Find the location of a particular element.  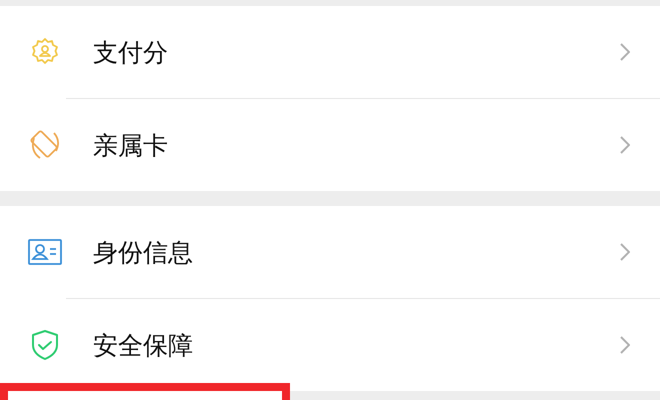

menu-label: 亲属卡 is located at coordinates (131, 146).